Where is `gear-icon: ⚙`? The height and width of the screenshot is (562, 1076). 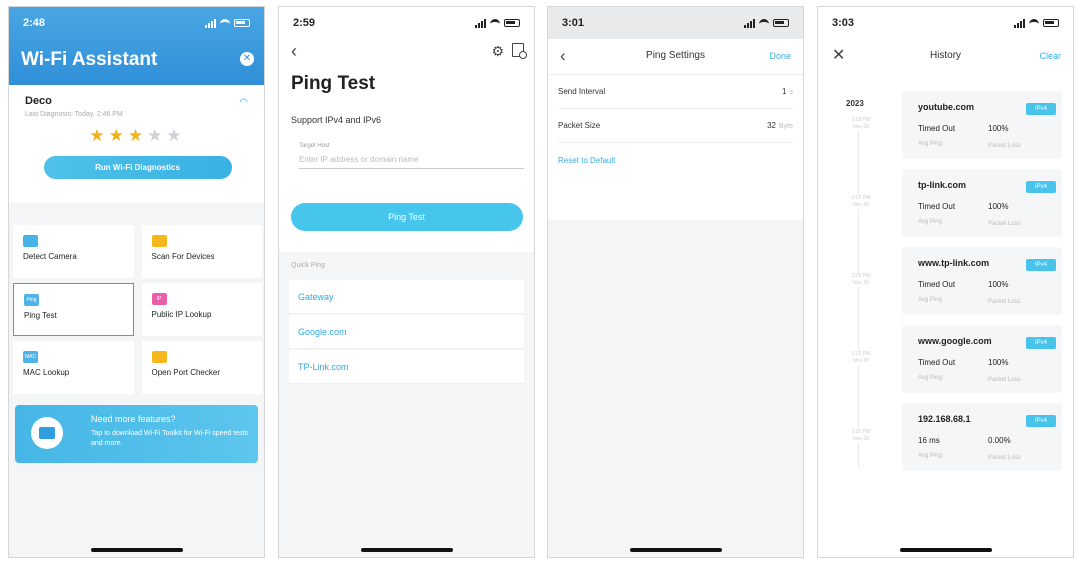 gear-icon: ⚙ is located at coordinates (497, 51).